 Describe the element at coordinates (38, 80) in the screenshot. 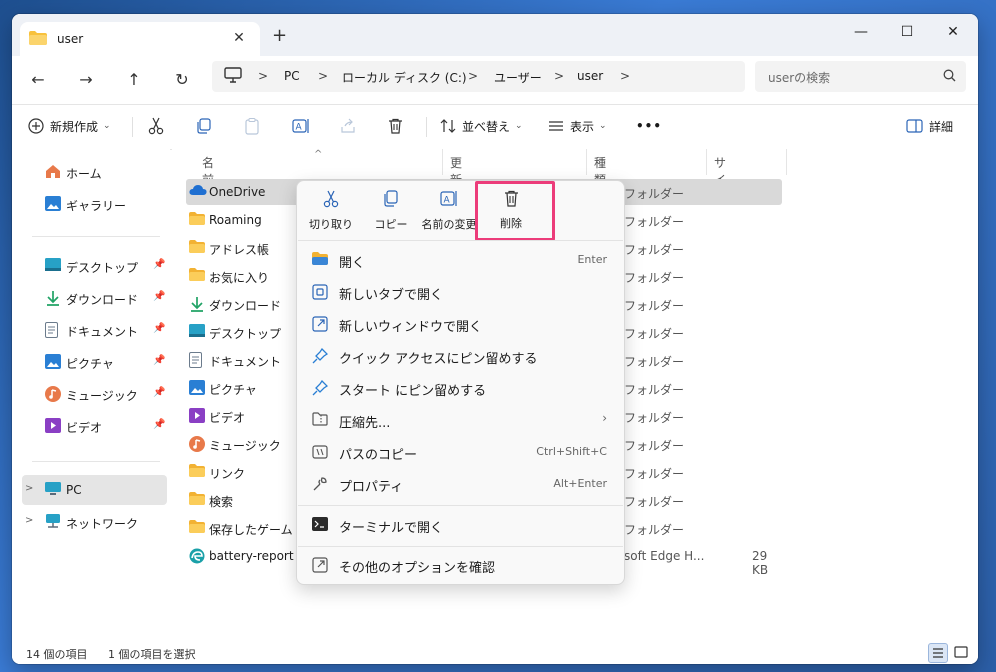

I see `back-icon: ←` at that location.